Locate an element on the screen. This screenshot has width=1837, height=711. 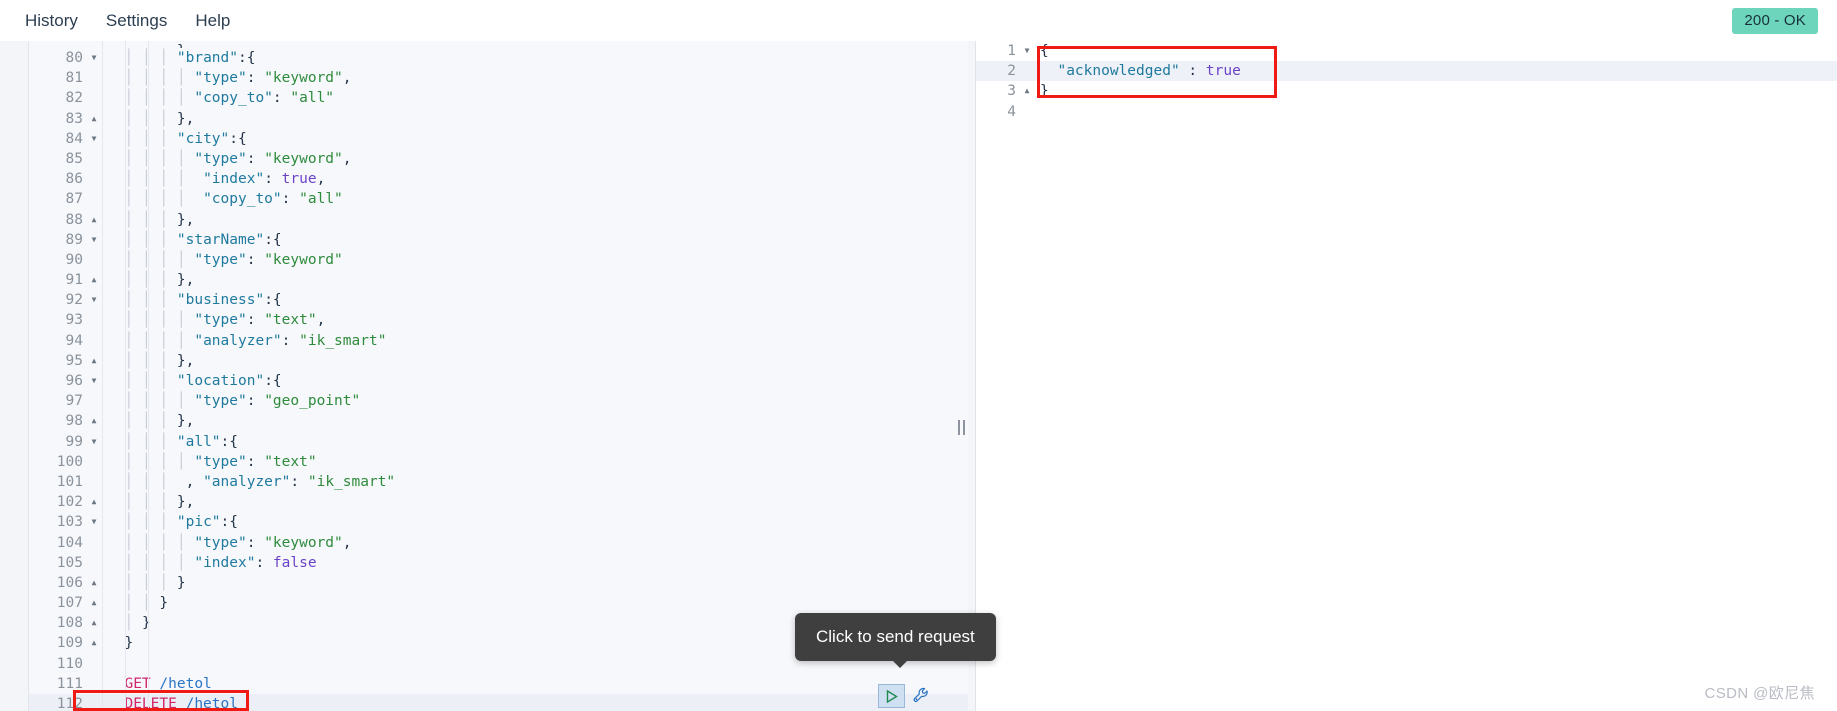
code-line: 105 │ │ │ │ "index": false is located at coordinates (498, 563).